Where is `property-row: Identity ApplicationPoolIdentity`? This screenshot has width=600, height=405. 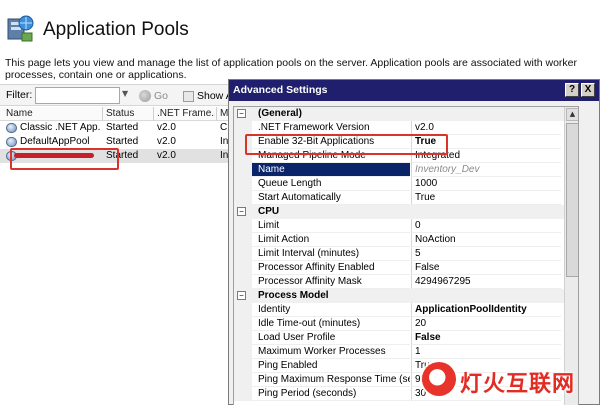 property-row: Identity ApplicationPoolIdentity is located at coordinates (406, 310).